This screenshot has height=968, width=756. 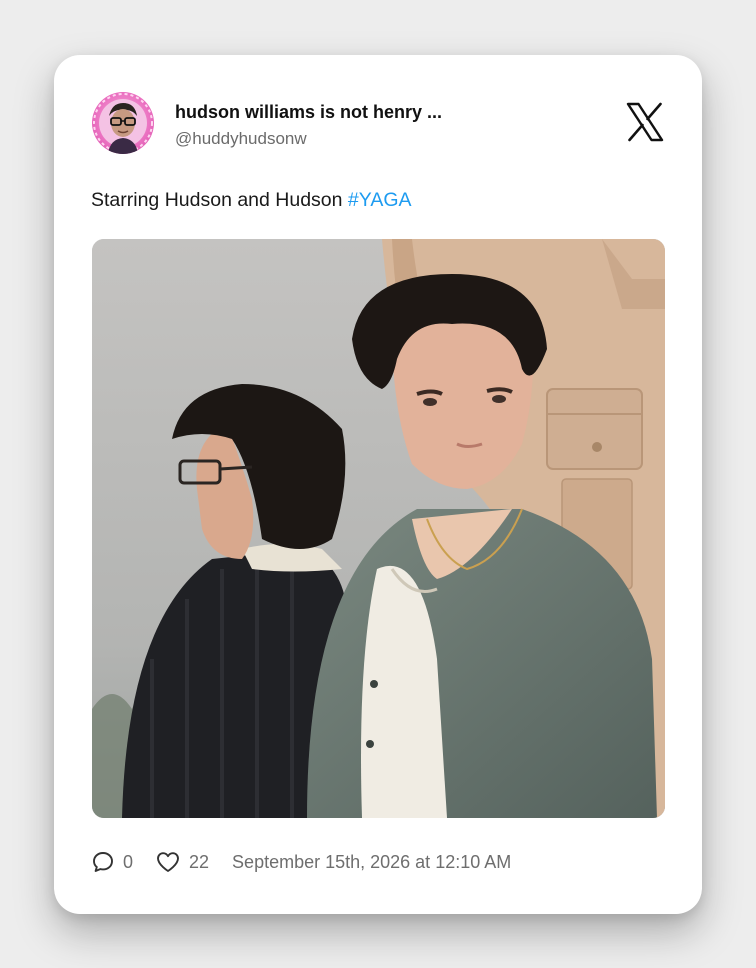 What do you see at coordinates (182, 862) in the screenshot?
I see `like-stat: 22` at bounding box center [182, 862].